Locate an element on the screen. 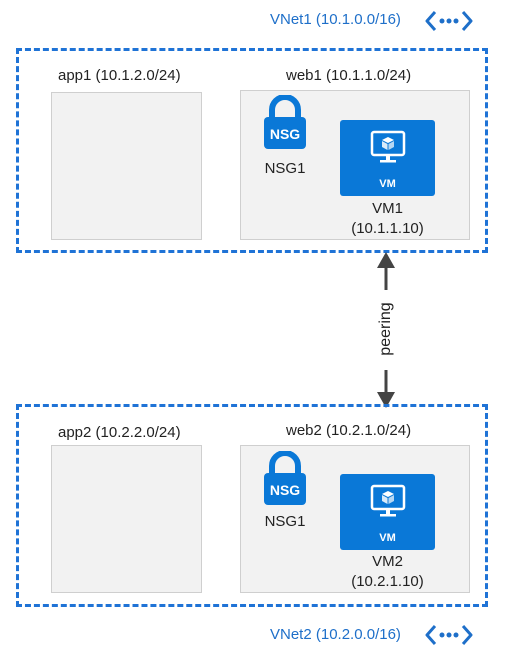  app2-subnet-label: app2 (10.2.2.0/24) is located at coordinates (119, 432).